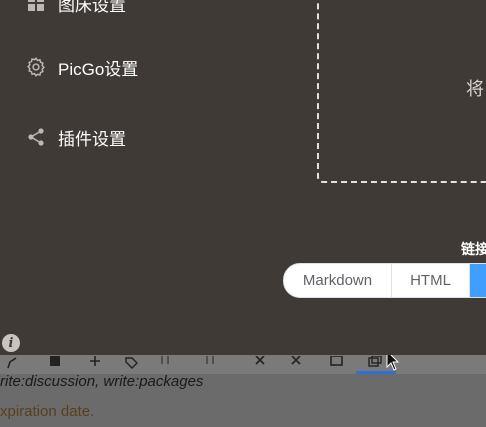 The height and width of the screenshot is (427, 486). What do you see at coordinates (92, 139) in the screenshot?
I see `sidebar-item-label: 插件设置` at bounding box center [92, 139].